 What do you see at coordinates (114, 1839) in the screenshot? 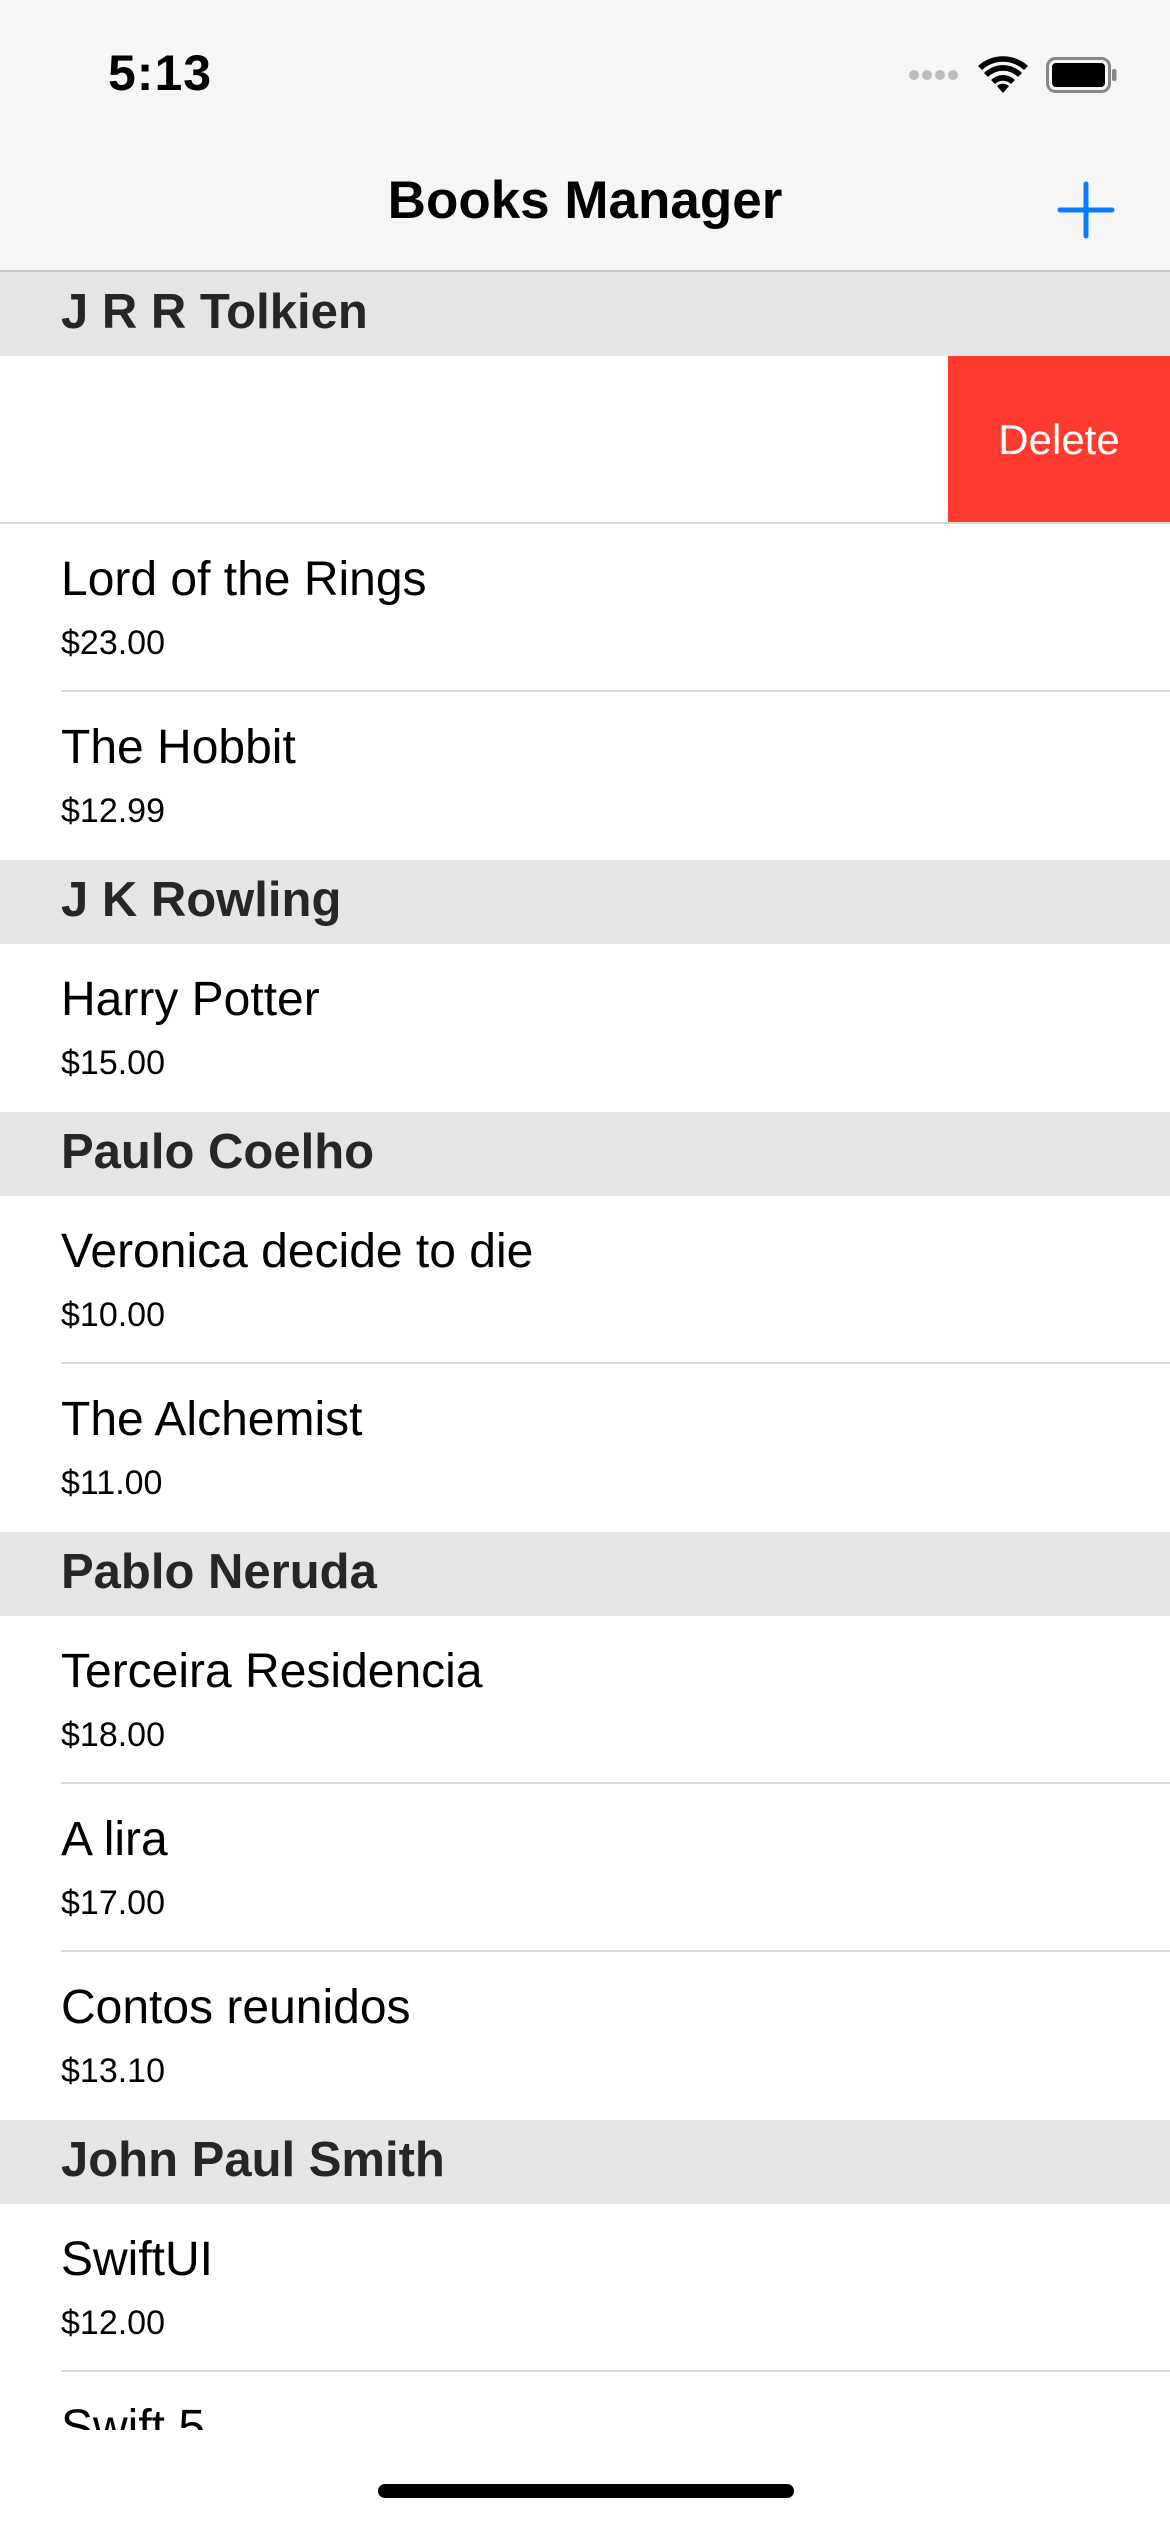
I see `book-title: A lira` at bounding box center [114, 1839].